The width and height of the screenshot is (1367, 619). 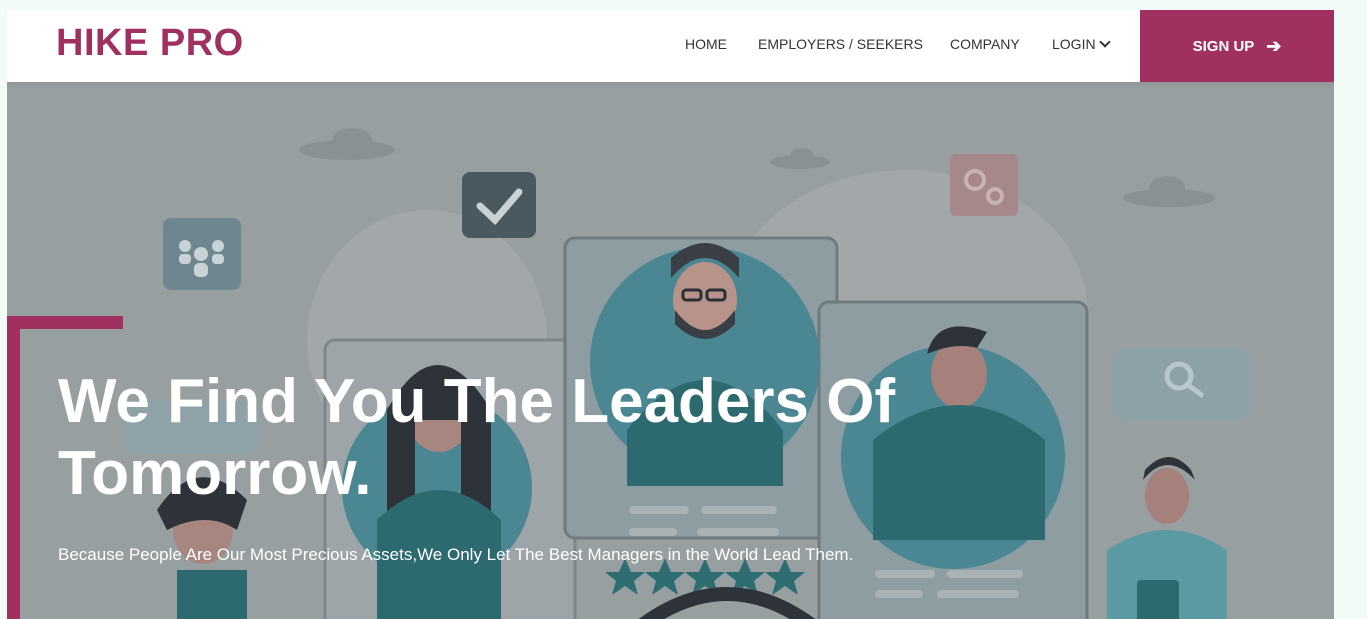 I want to click on signup-button: SIGN UP ➔, so click(x=1237, y=46).